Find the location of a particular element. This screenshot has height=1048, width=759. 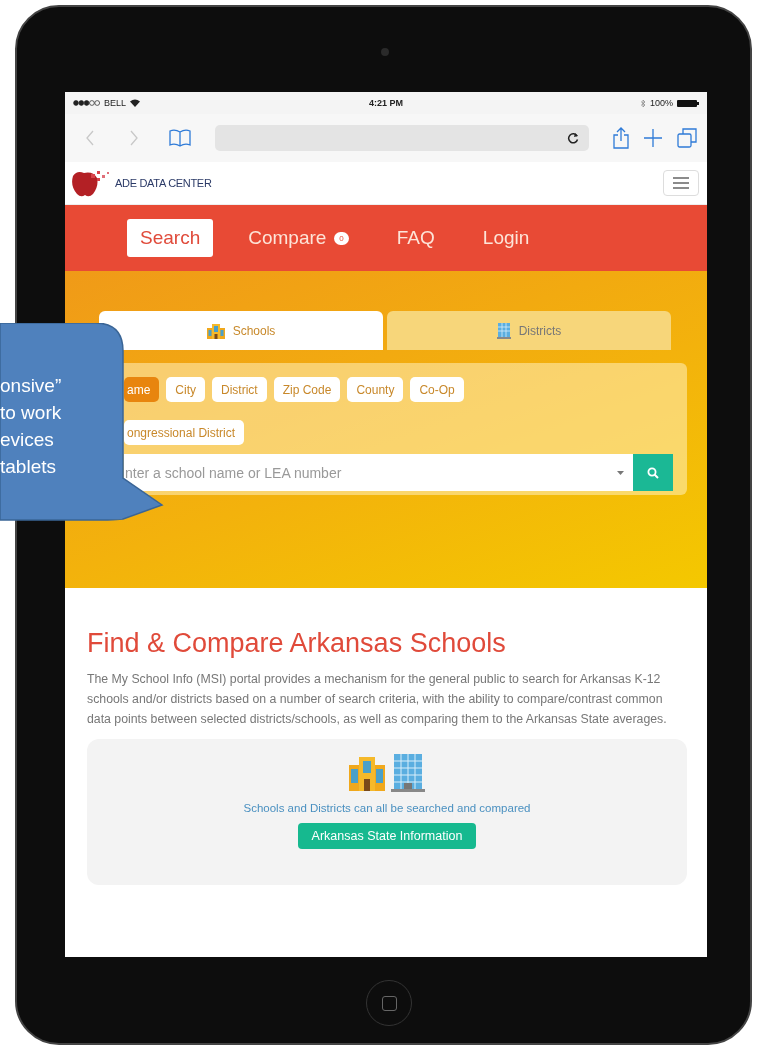

filter-chip: Co-Op is located at coordinates (437, 389).